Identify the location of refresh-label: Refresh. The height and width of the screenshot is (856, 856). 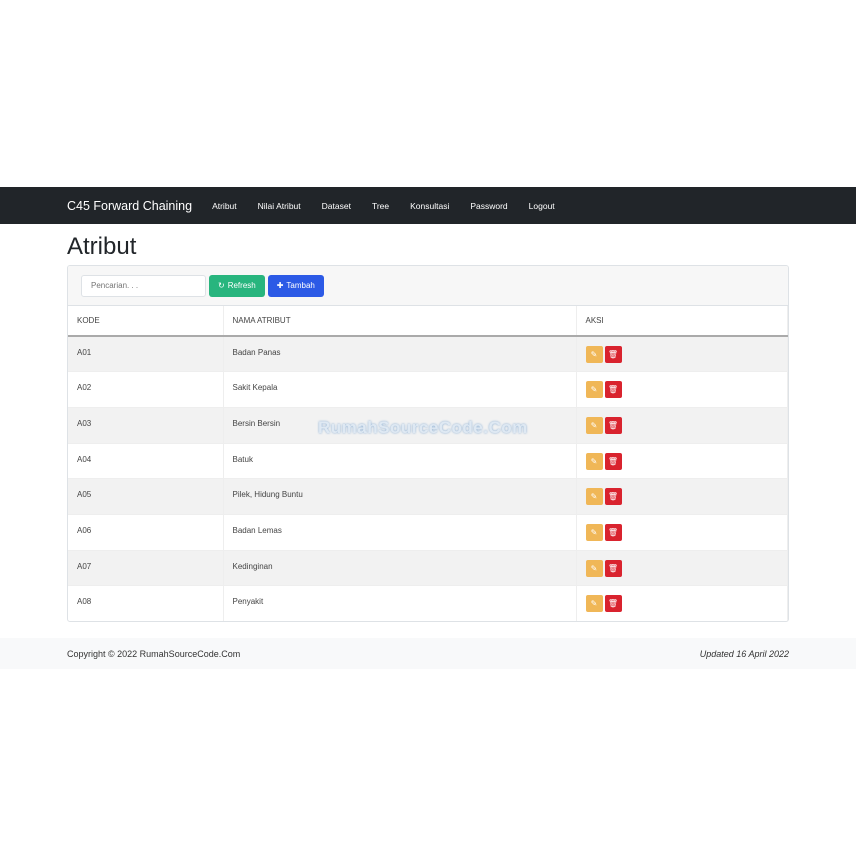
(241, 285).